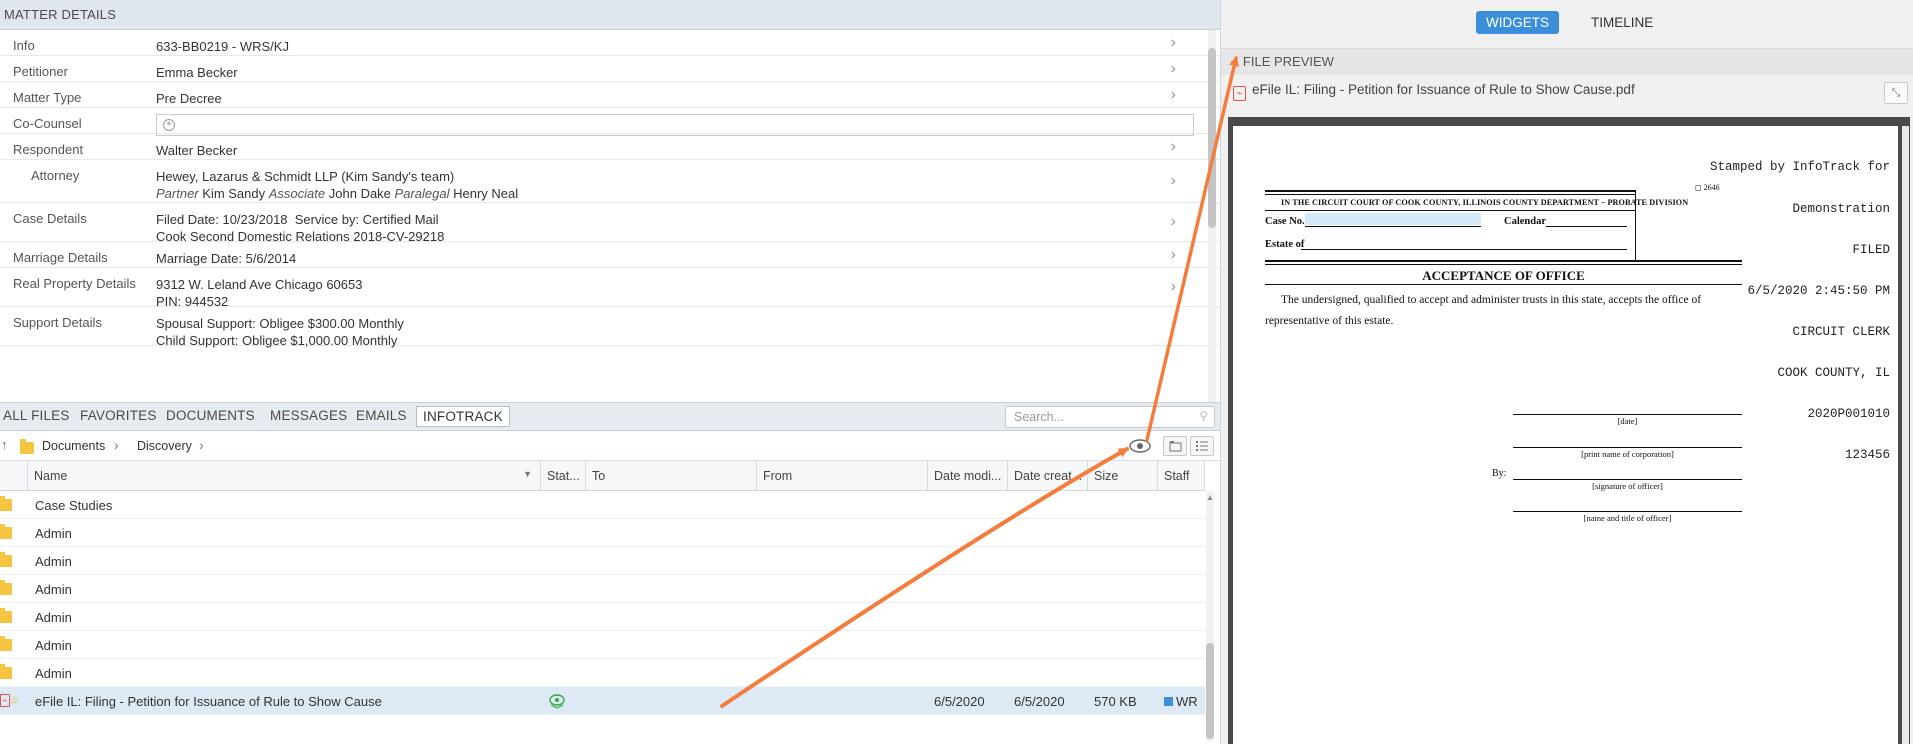  I want to click on tab-emails: EMAILS, so click(381, 415).